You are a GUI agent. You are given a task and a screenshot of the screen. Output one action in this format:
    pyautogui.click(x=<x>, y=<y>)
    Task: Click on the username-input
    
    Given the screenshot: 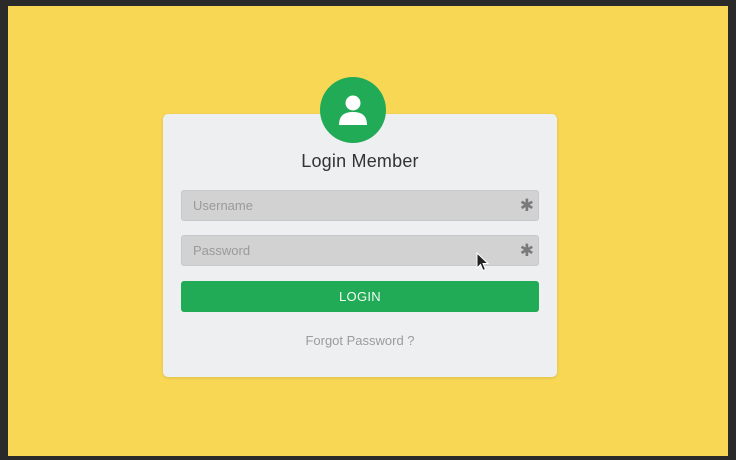 What is the action you would take?
    pyautogui.click(x=360, y=205)
    